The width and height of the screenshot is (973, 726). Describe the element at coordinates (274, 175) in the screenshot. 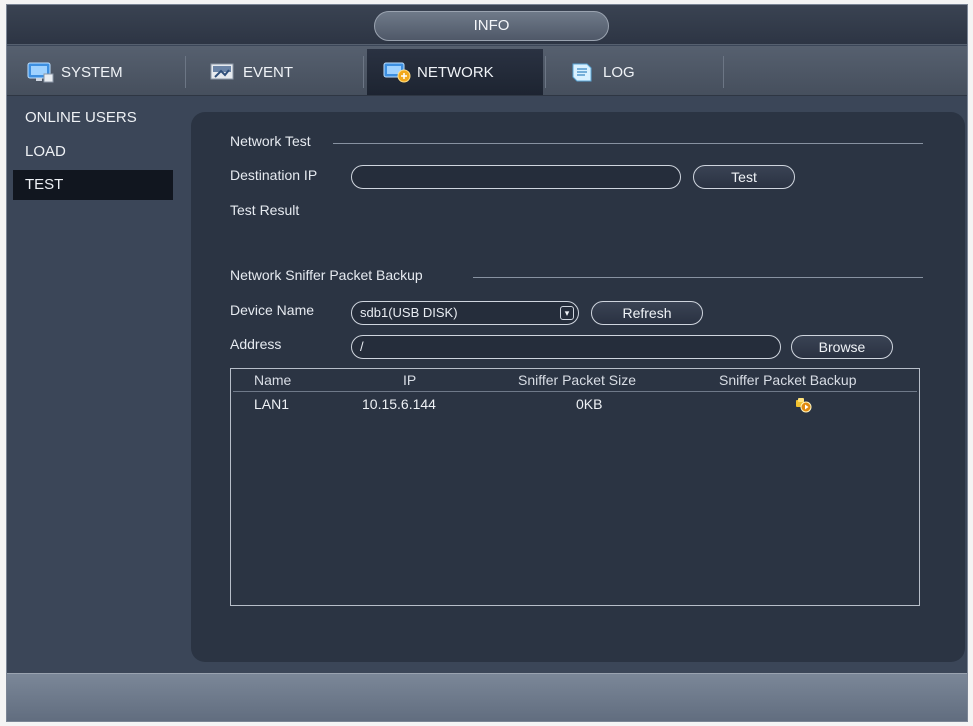

I see `destination-ip-label: Destination IP` at that location.